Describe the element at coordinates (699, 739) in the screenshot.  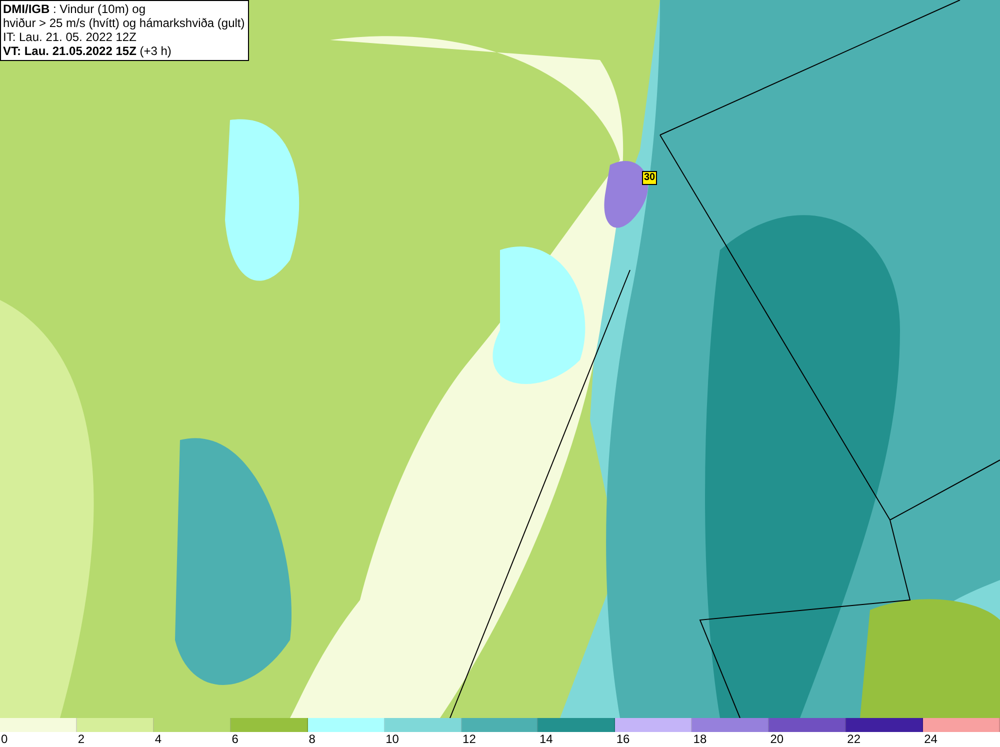
I see `legend-label: 18` at that location.